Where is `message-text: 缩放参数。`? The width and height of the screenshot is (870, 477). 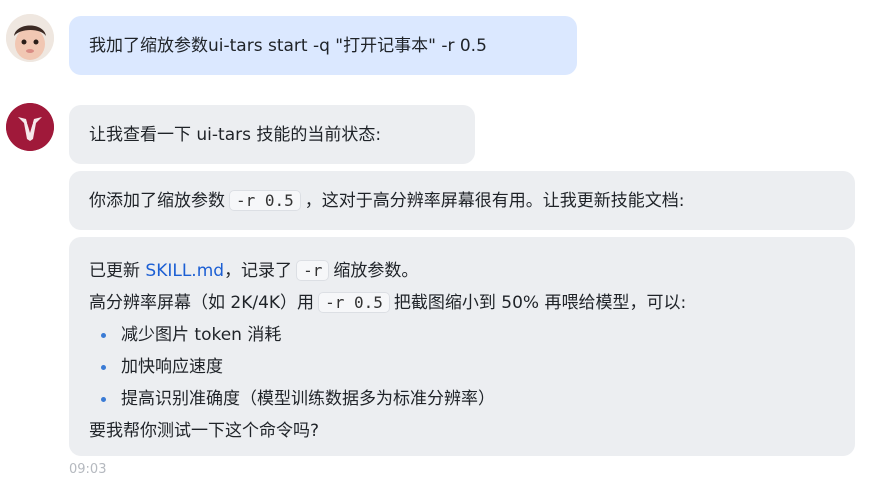 message-text: 缩放参数。 is located at coordinates (376, 271).